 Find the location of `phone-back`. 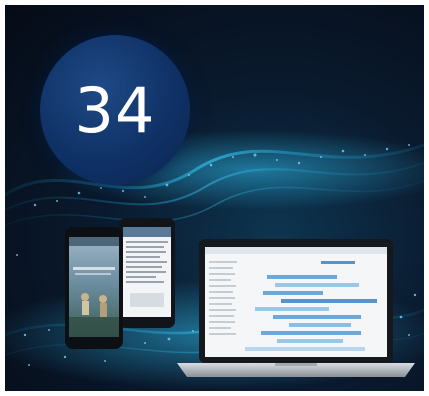

phone-back is located at coordinates (147, 273).